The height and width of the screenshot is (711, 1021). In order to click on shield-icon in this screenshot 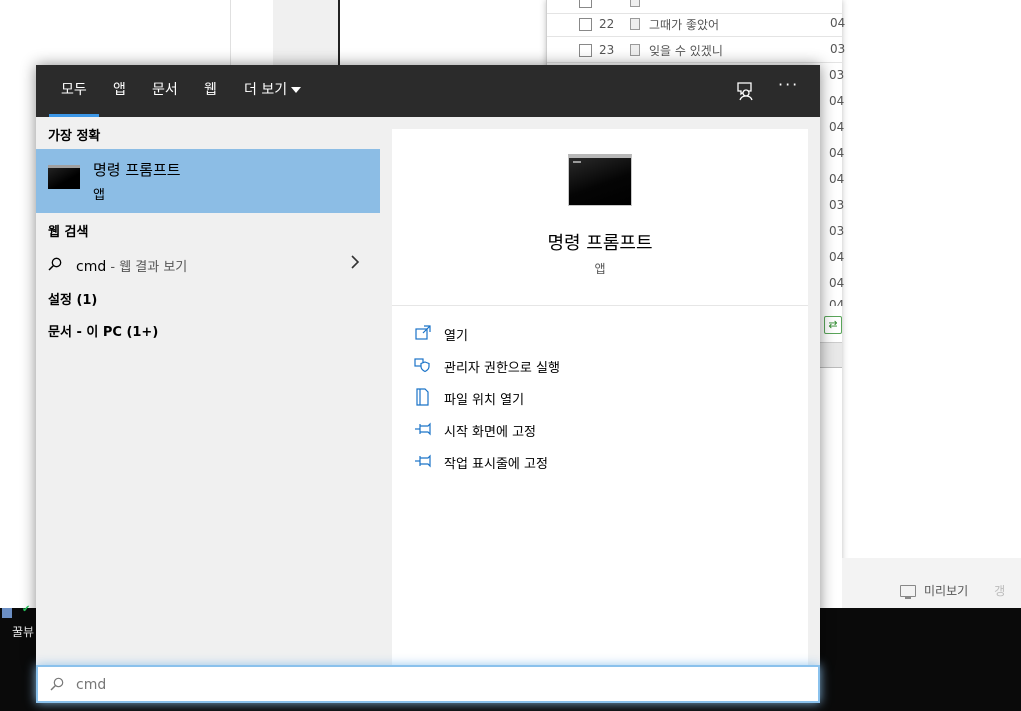, I will do `click(422, 365)`.